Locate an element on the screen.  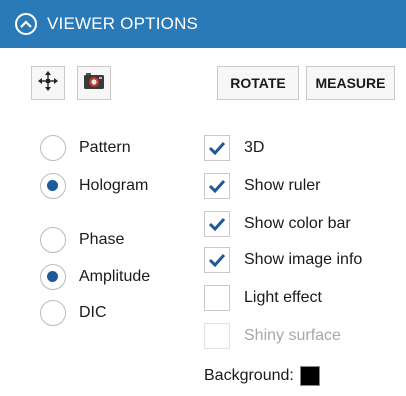
radio-label: Amplitude is located at coordinates (115, 276).